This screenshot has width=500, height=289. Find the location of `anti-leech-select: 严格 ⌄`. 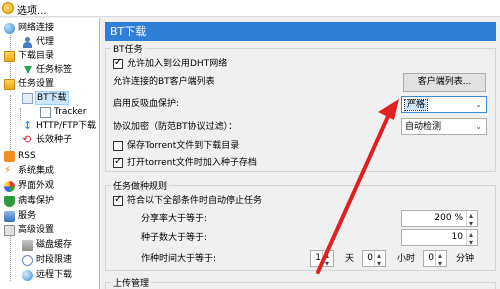

anti-leech-select: 严格 ⌄ is located at coordinates (444, 104).